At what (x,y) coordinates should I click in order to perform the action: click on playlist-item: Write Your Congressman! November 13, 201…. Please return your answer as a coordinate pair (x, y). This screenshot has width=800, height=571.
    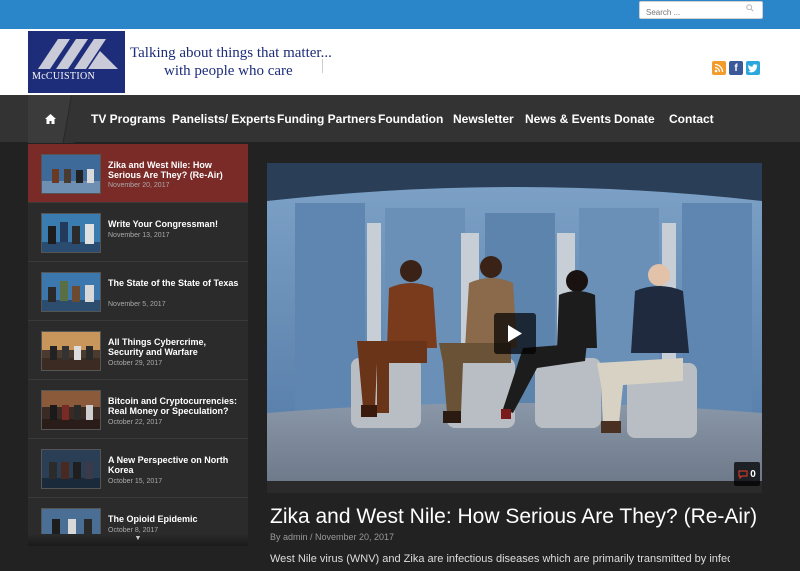
    Looking at the image, I should click on (138, 232).